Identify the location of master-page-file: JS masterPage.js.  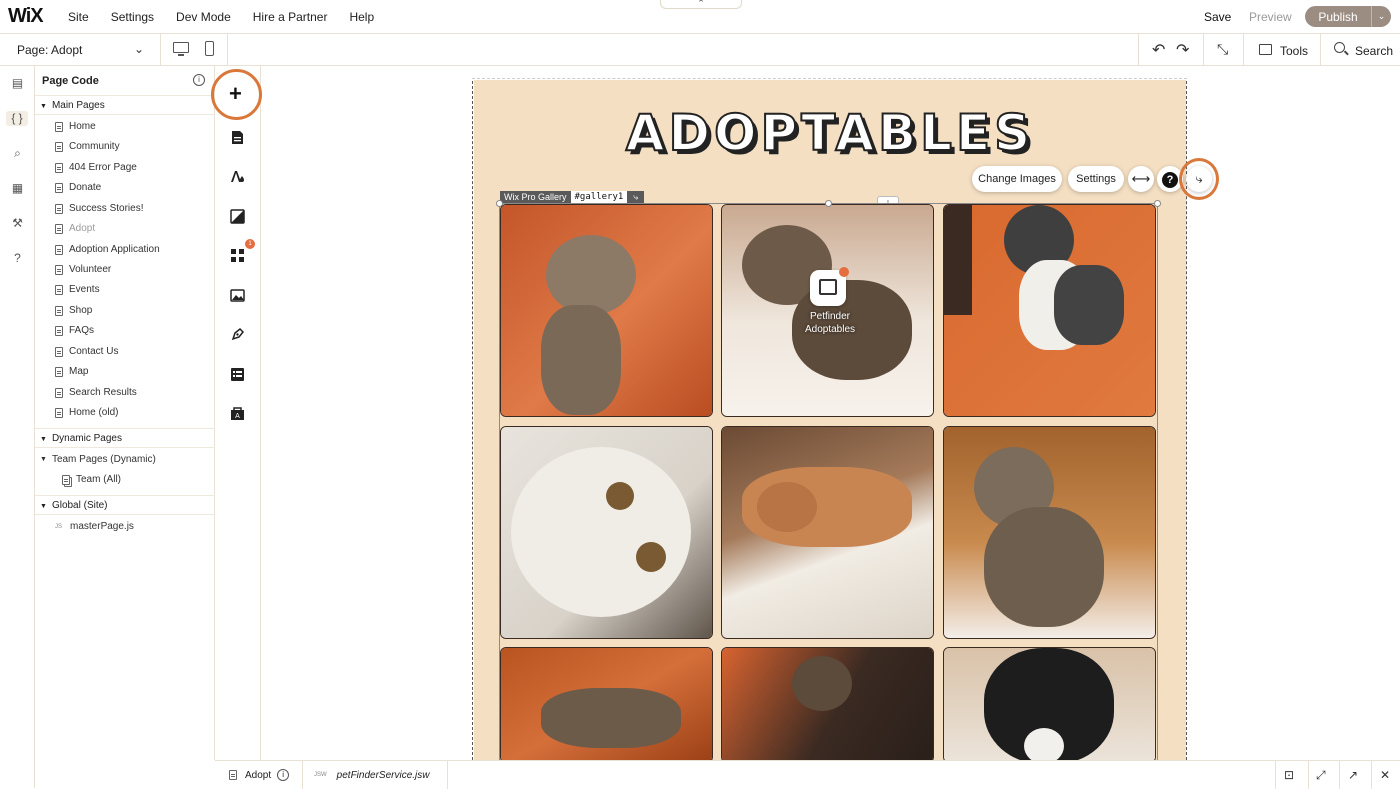
(94, 526).